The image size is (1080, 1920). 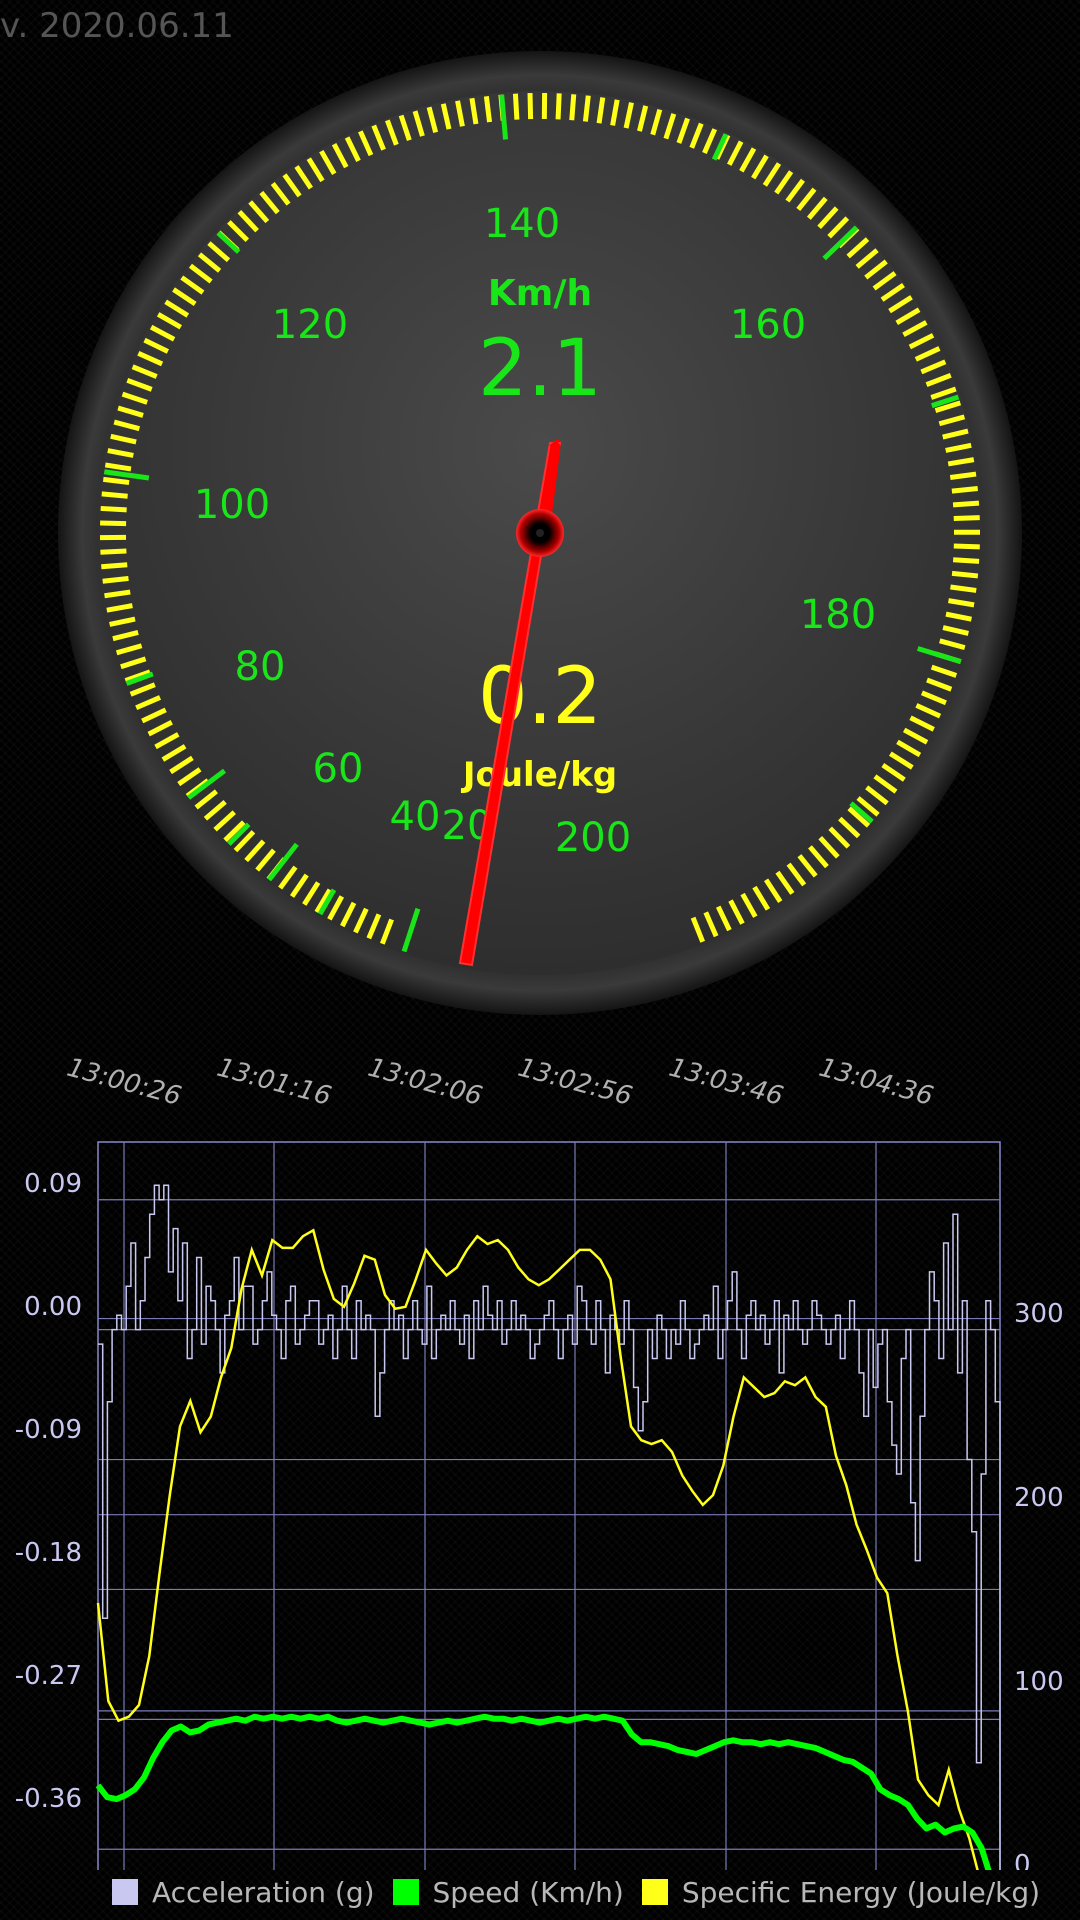 What do you see at coordinates (48, 1553) in the screenshot?
I see `y-left-tick: -0.18` at bounding box center [48, 1553].